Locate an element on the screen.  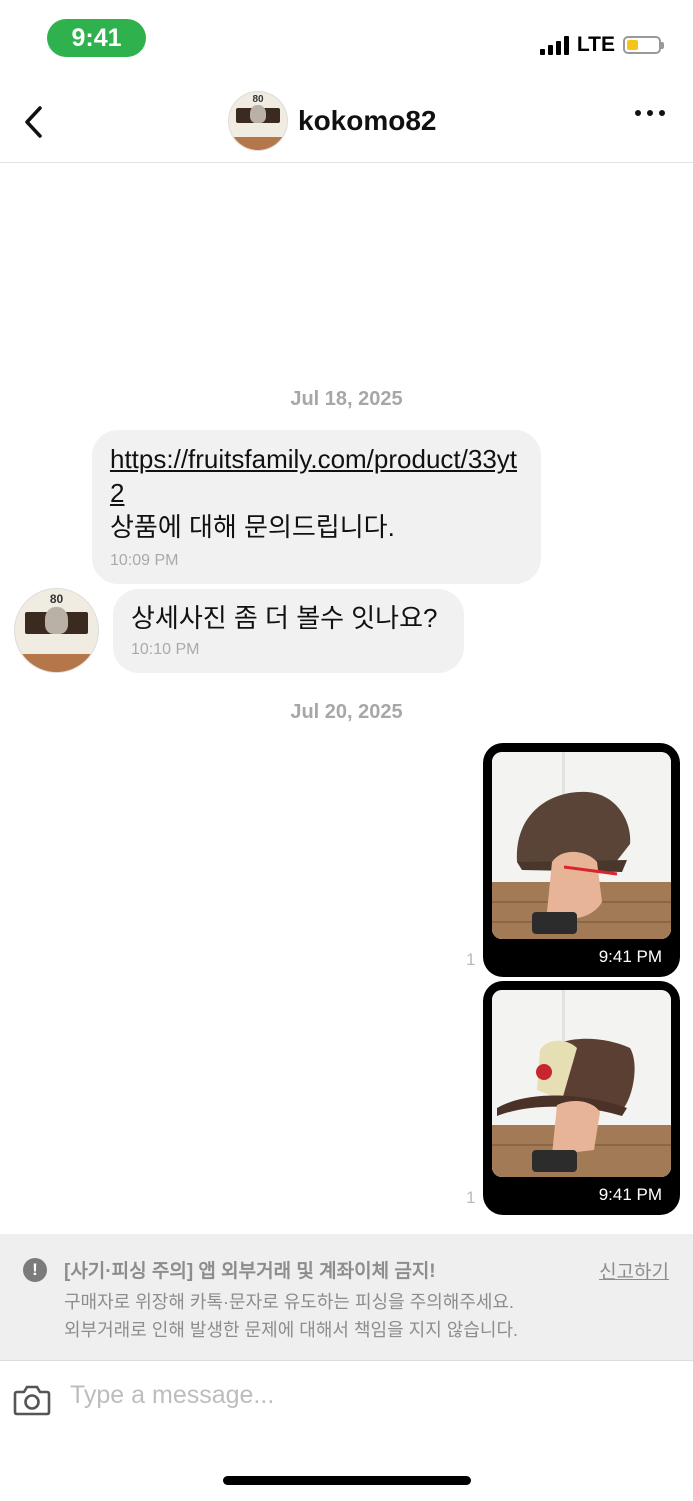
status-indicators: LTE is located at coordinates (601, 45).